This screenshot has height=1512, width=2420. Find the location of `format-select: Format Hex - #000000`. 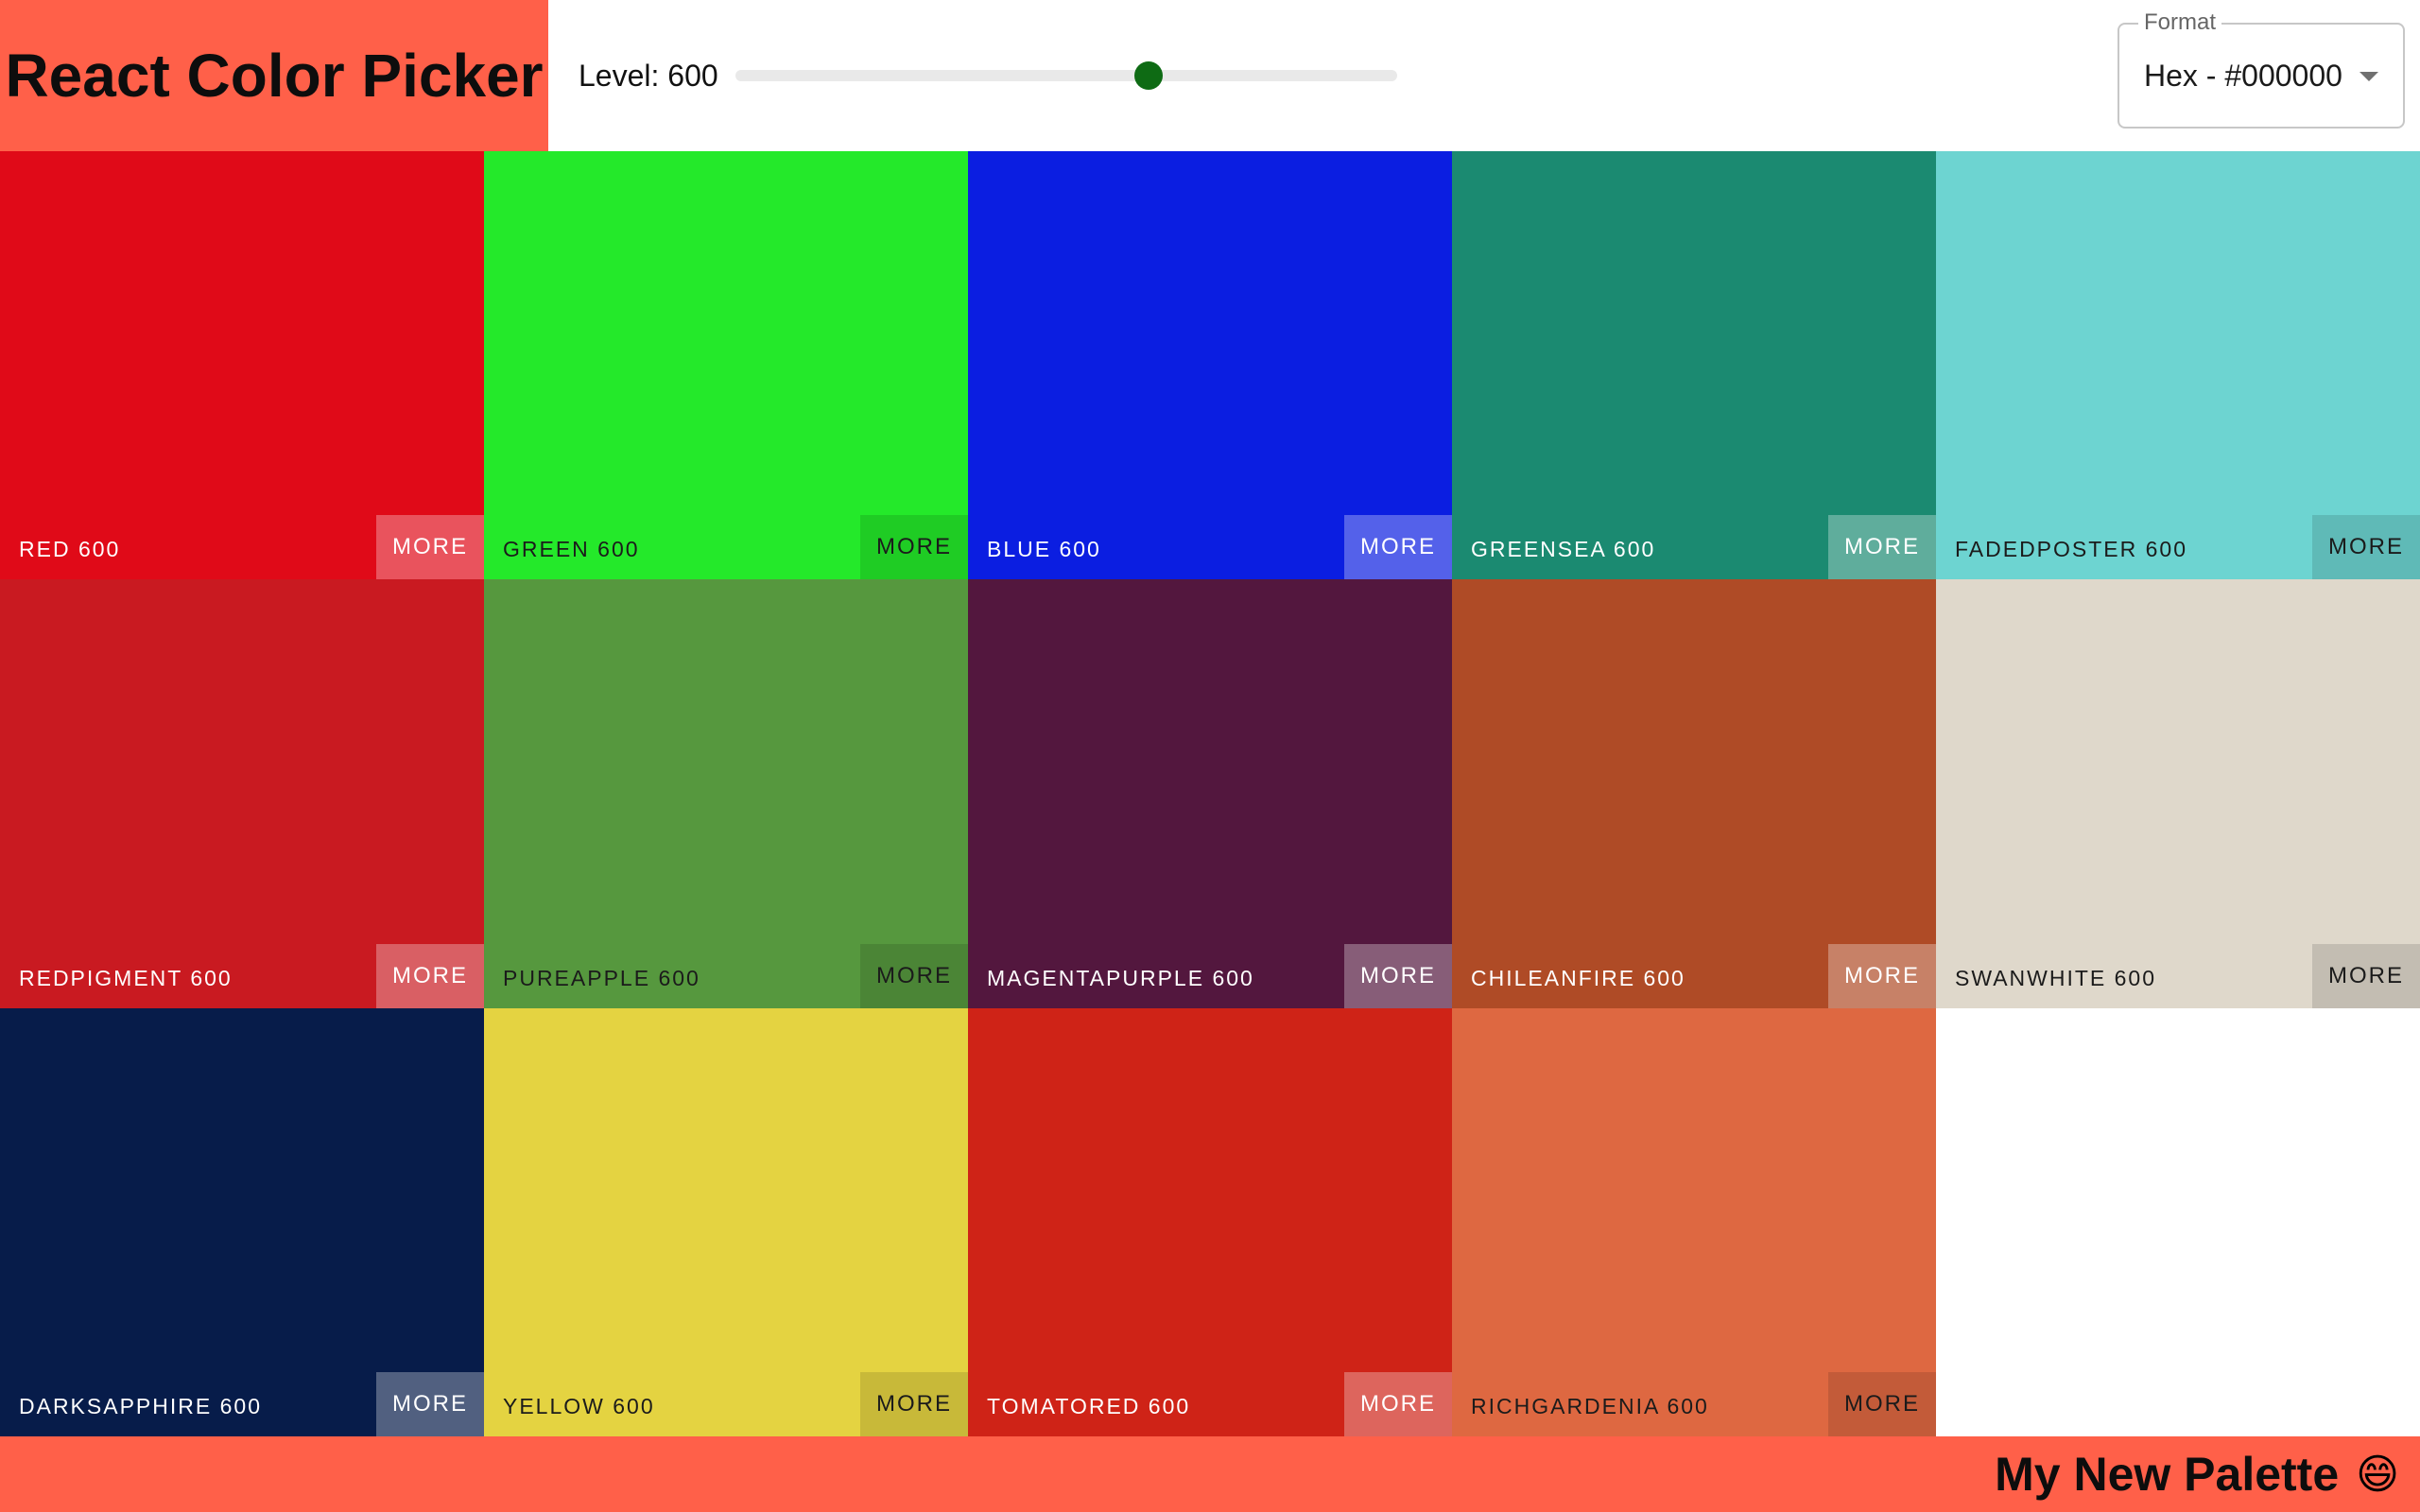

format-select: Format Hex - #000000 is located at coordinates (2261, 69).